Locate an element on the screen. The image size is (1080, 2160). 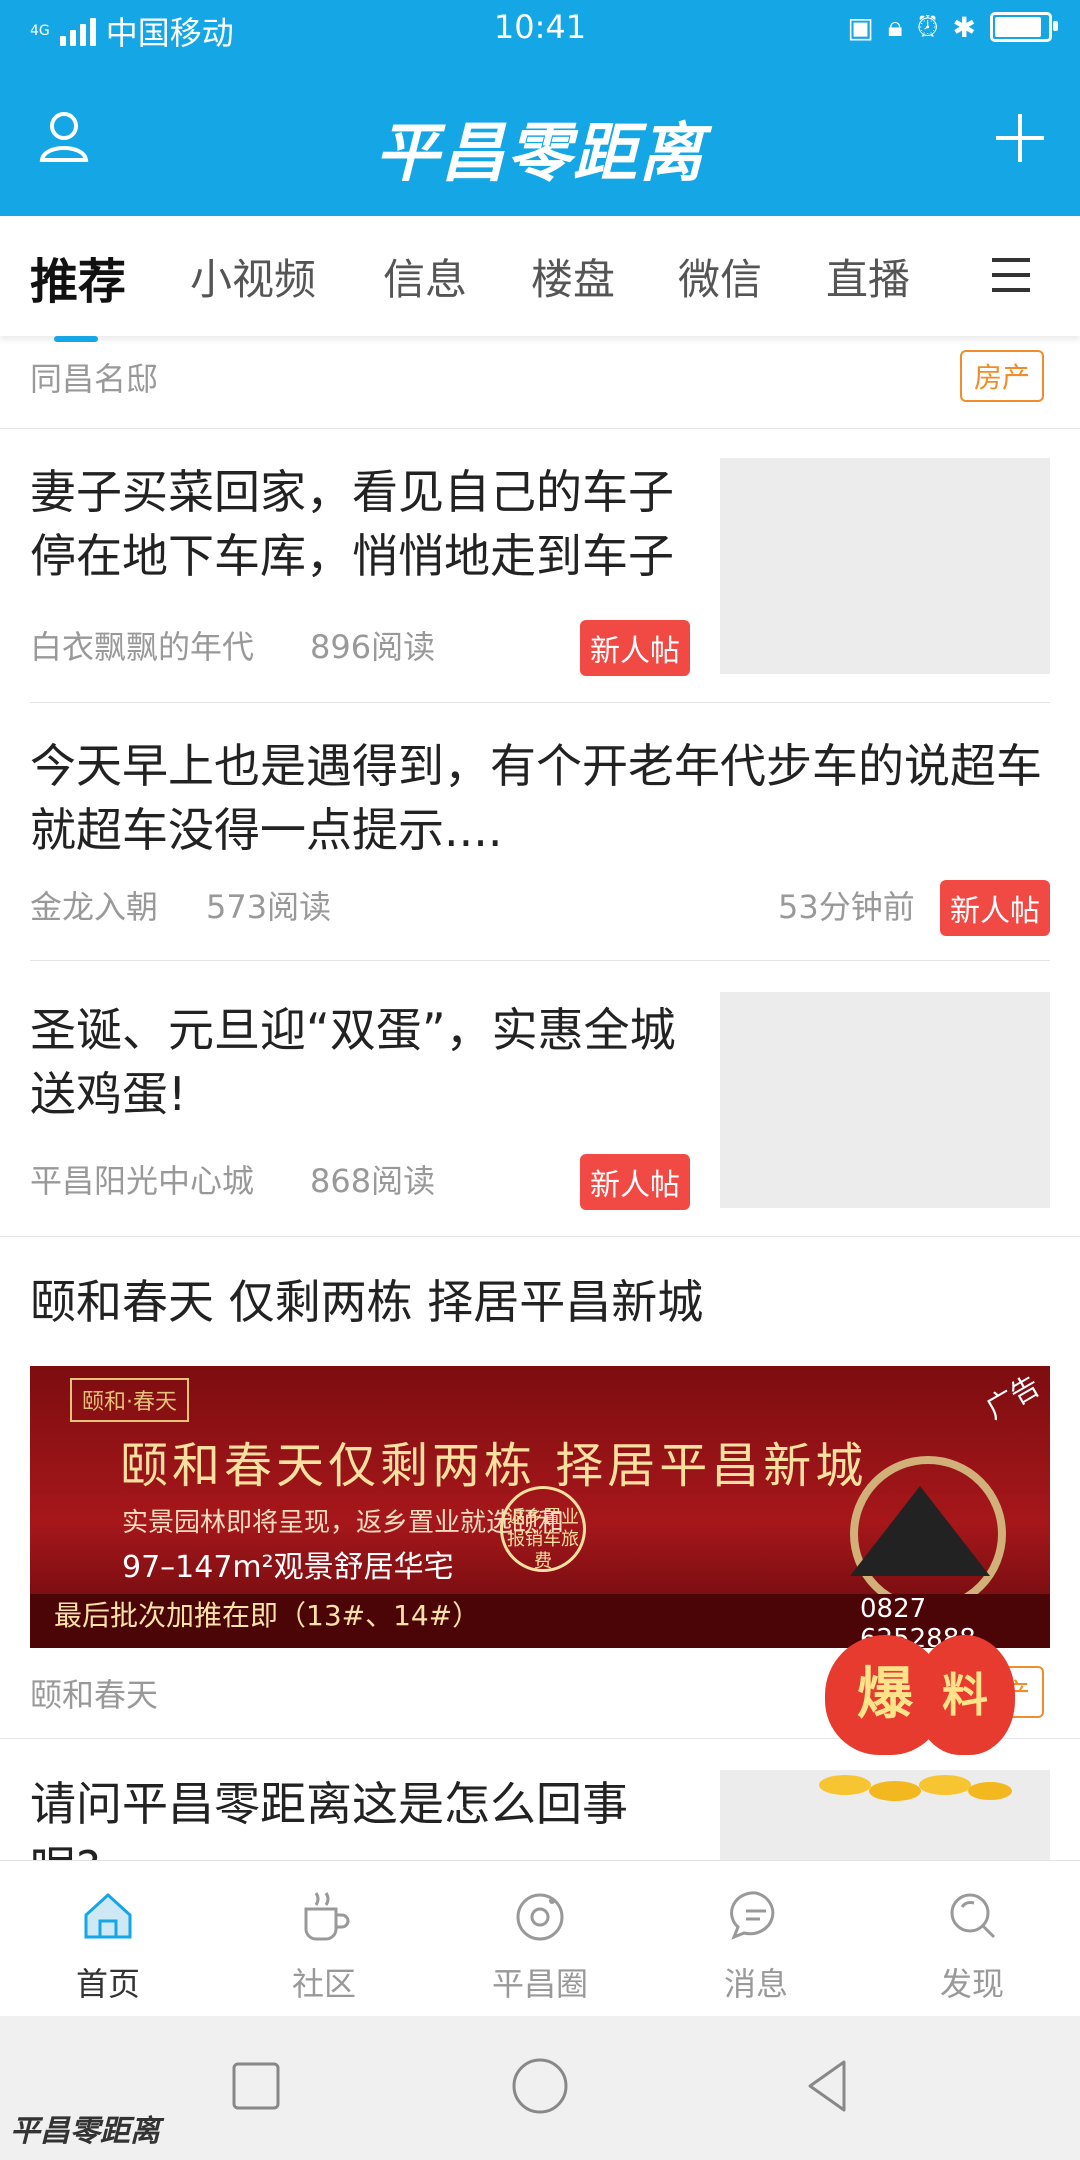
category-tabs: 推荐 小视频 信息 楼盘 微信 直播 is located at coordinates (540, 279).